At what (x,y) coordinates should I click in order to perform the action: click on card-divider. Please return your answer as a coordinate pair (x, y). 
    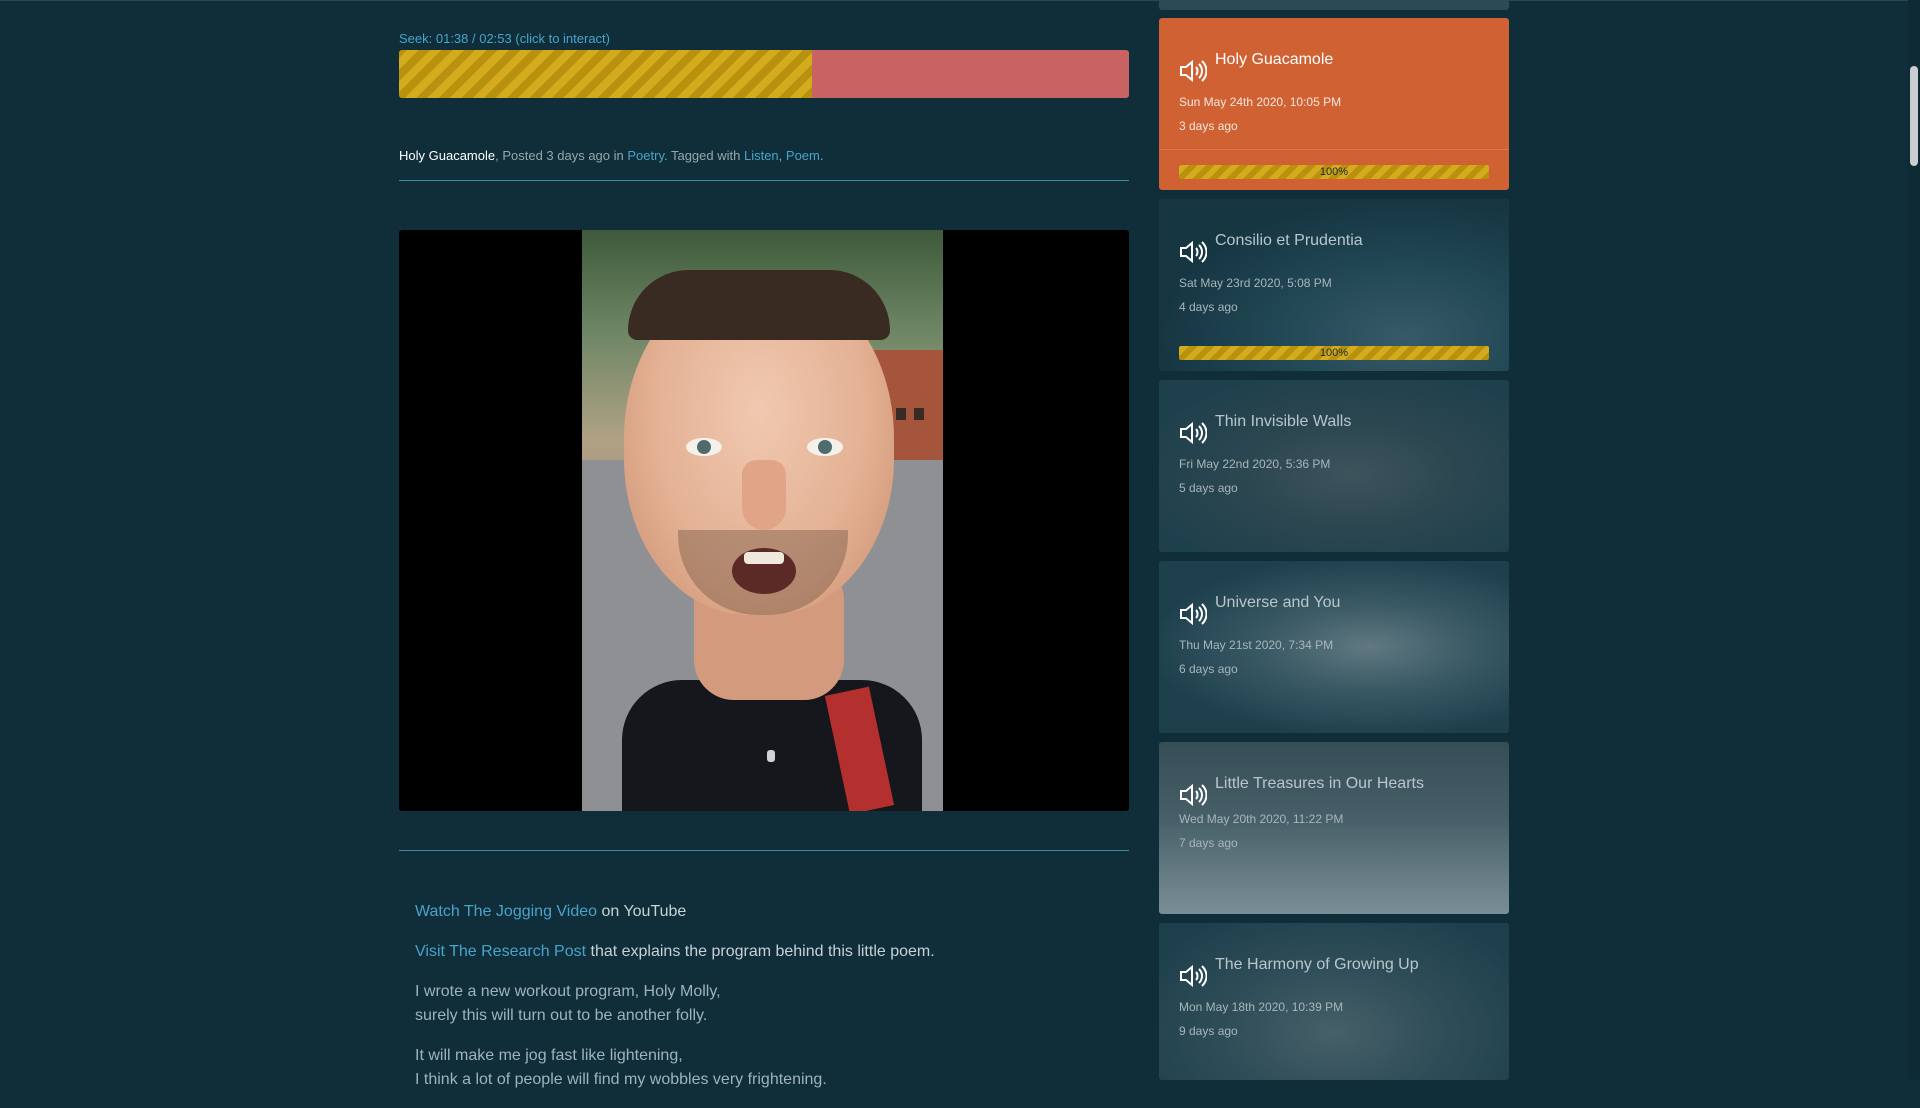
    Looking at the image, I should click on (1334, 149).